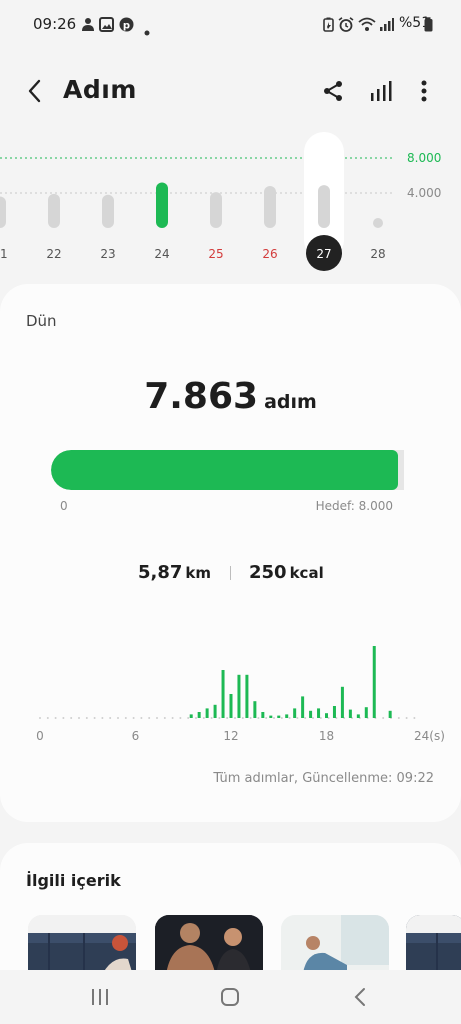 The height and width of the screenshot is (1024, 461). What do you see at coordinates (161, 254) in the screenshot?
I see `week-day-label: 24` at bounding box center [161, 254].